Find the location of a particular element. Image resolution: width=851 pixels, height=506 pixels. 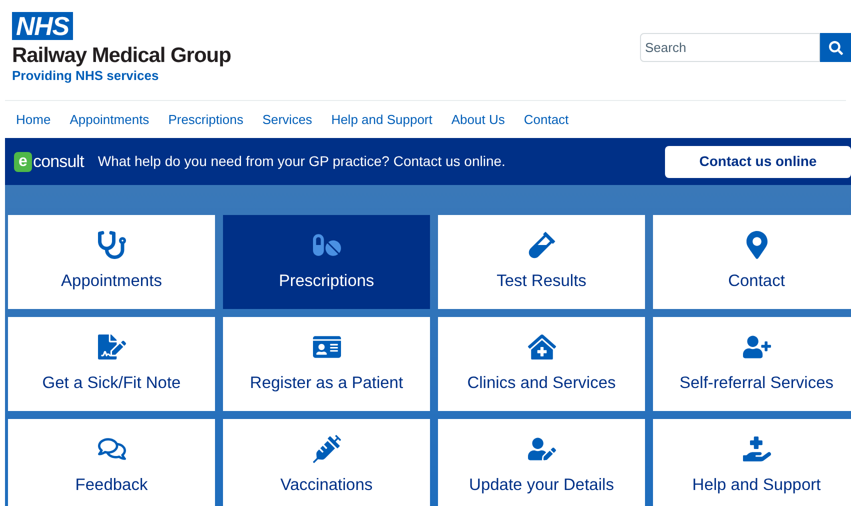

nav-link: Services is located at coordinates (287, 120).